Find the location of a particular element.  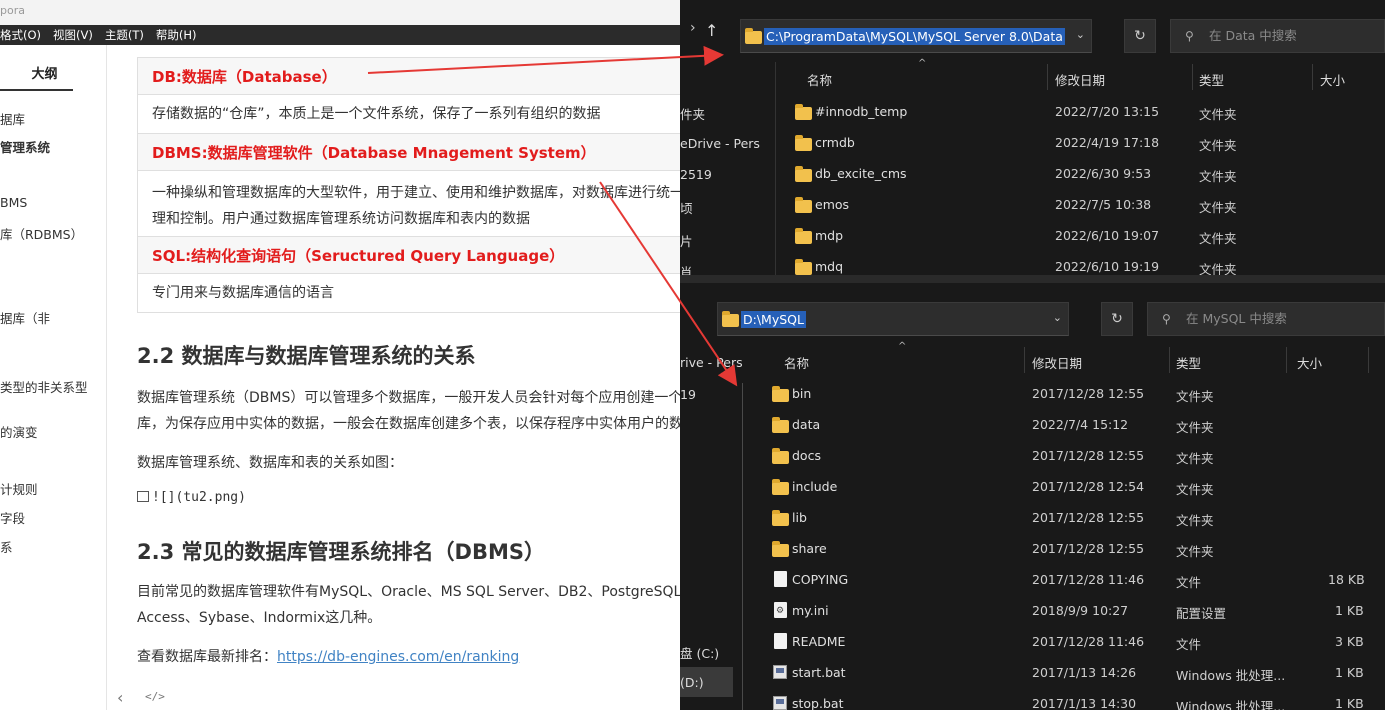

paragraph: Access、Sybase、Indormix这几种。 is located at coordinates (259, 618).